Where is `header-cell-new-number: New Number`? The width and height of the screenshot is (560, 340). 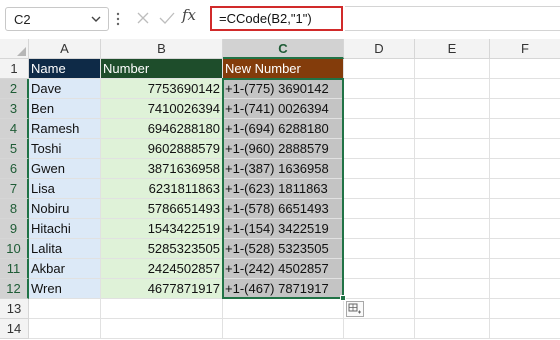
header-cell-new-number: New Number is located at coordinates (283, 69).